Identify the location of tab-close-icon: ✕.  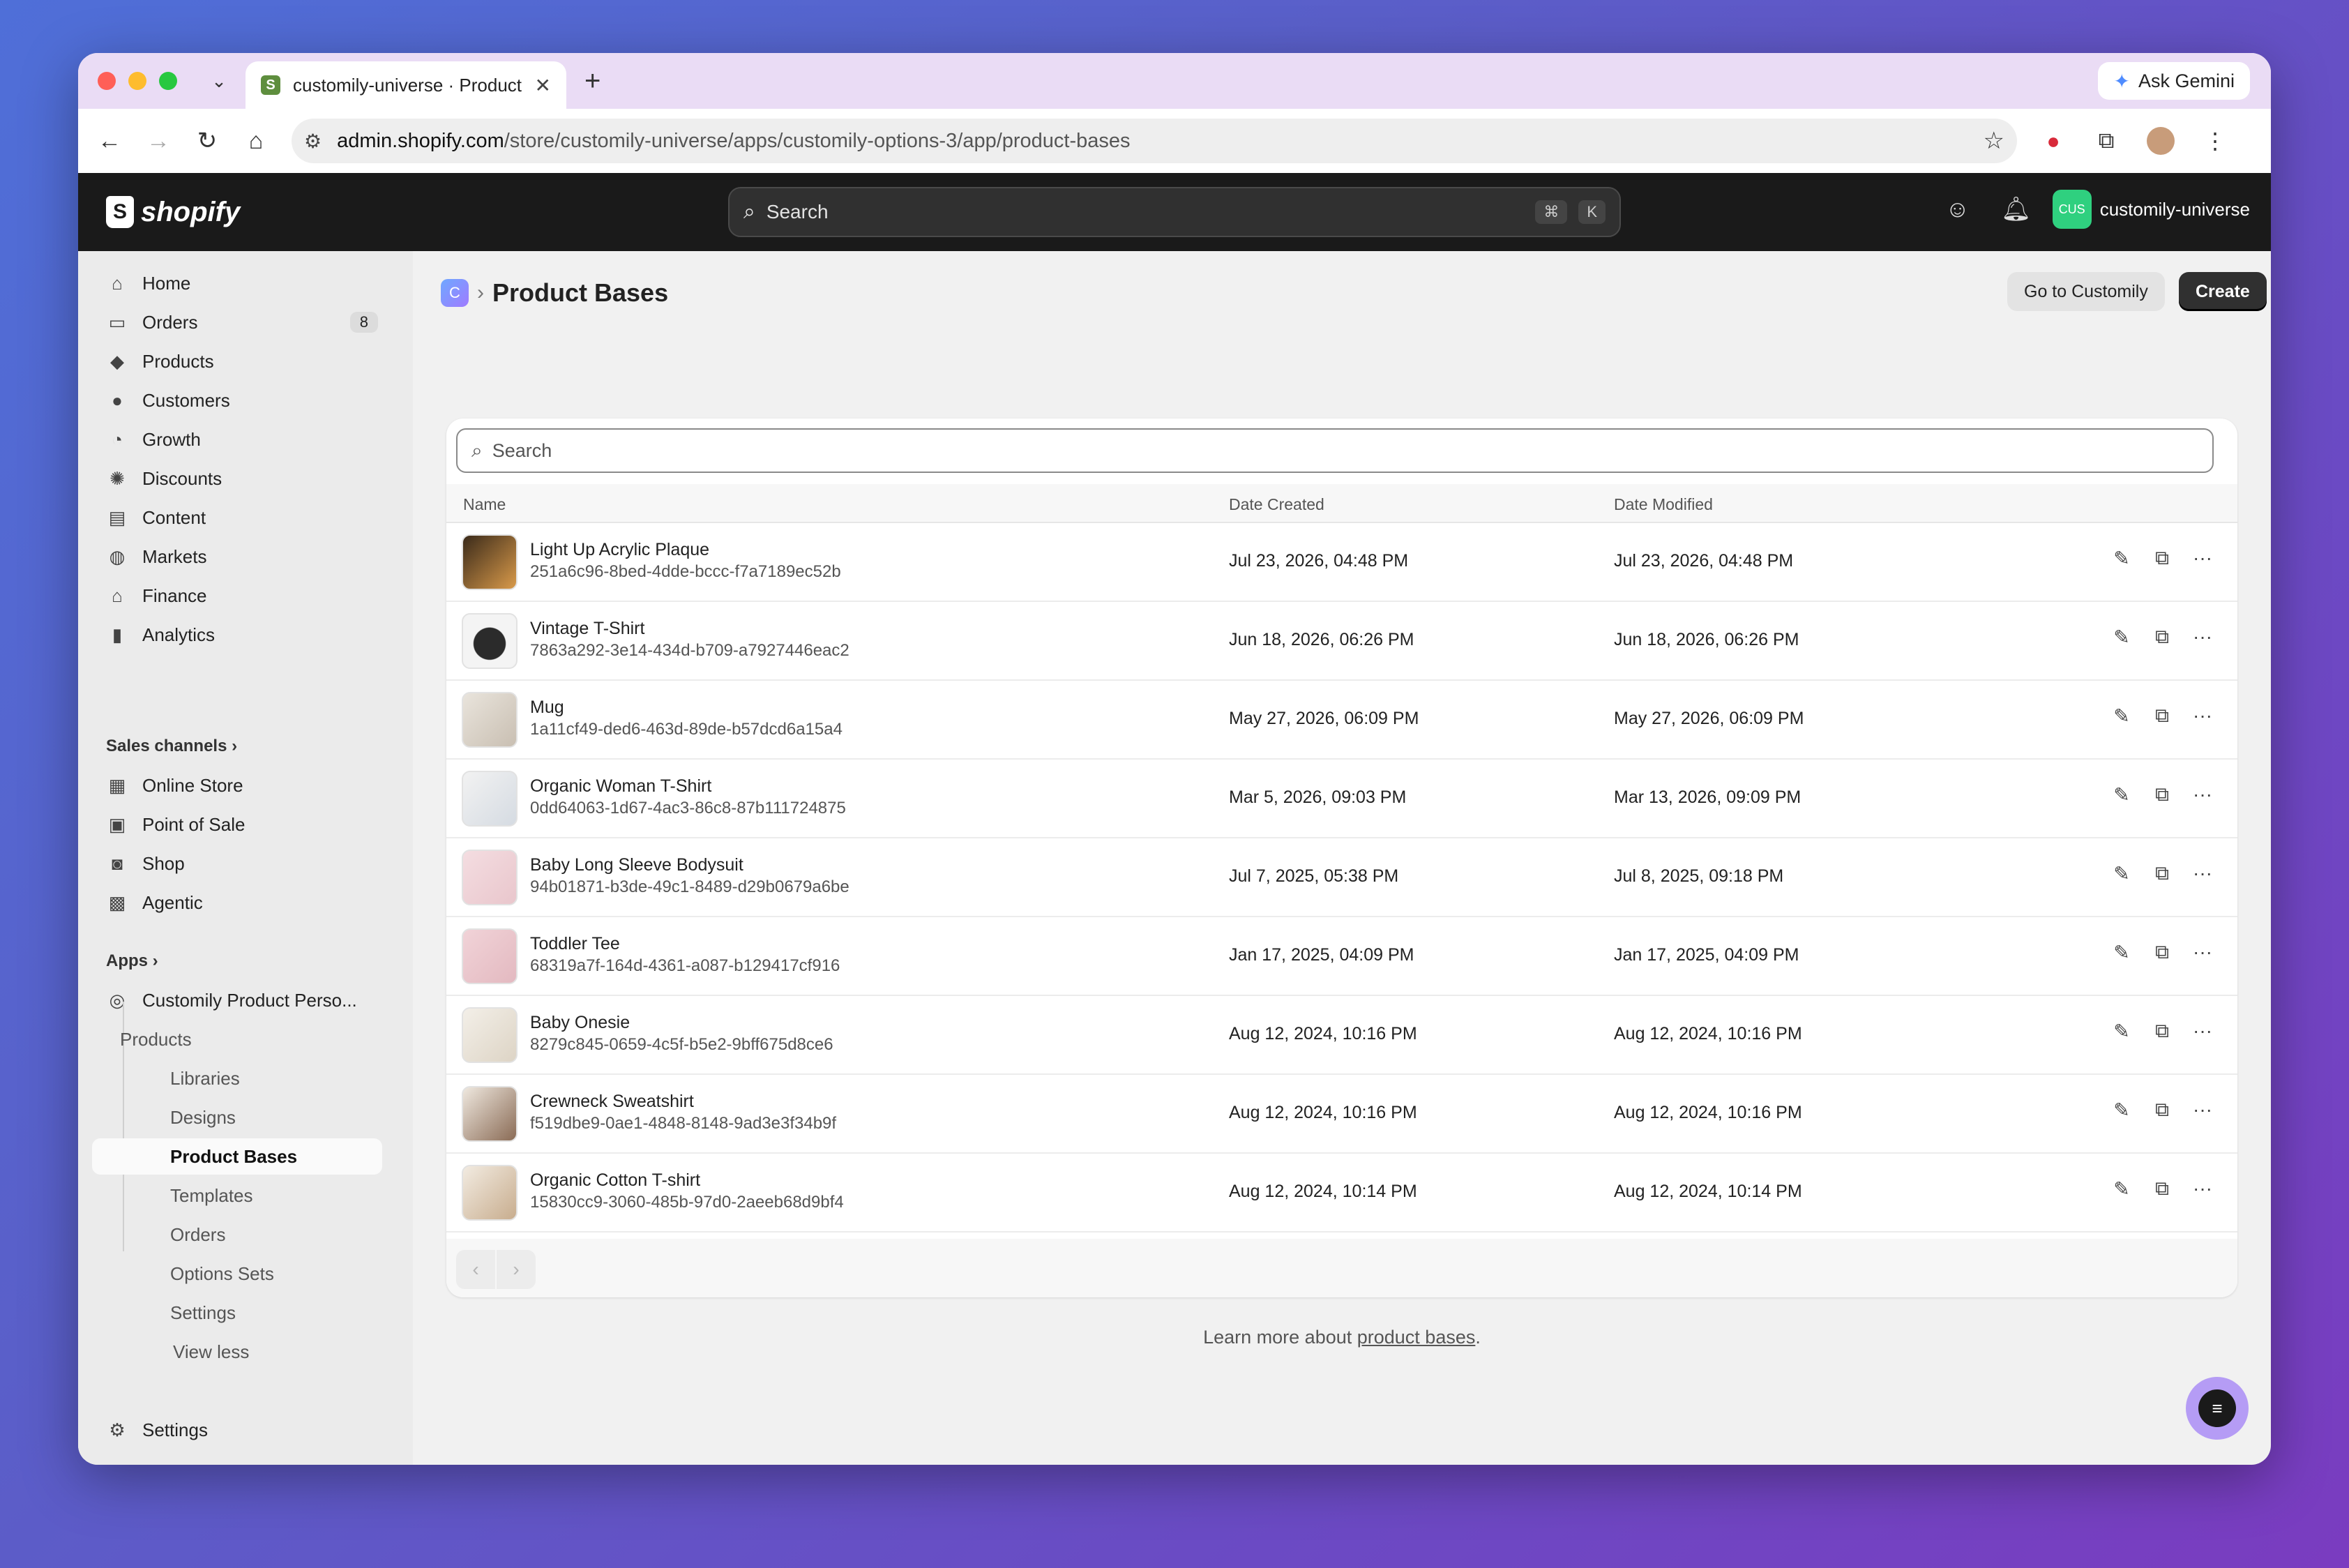
(543, 85).